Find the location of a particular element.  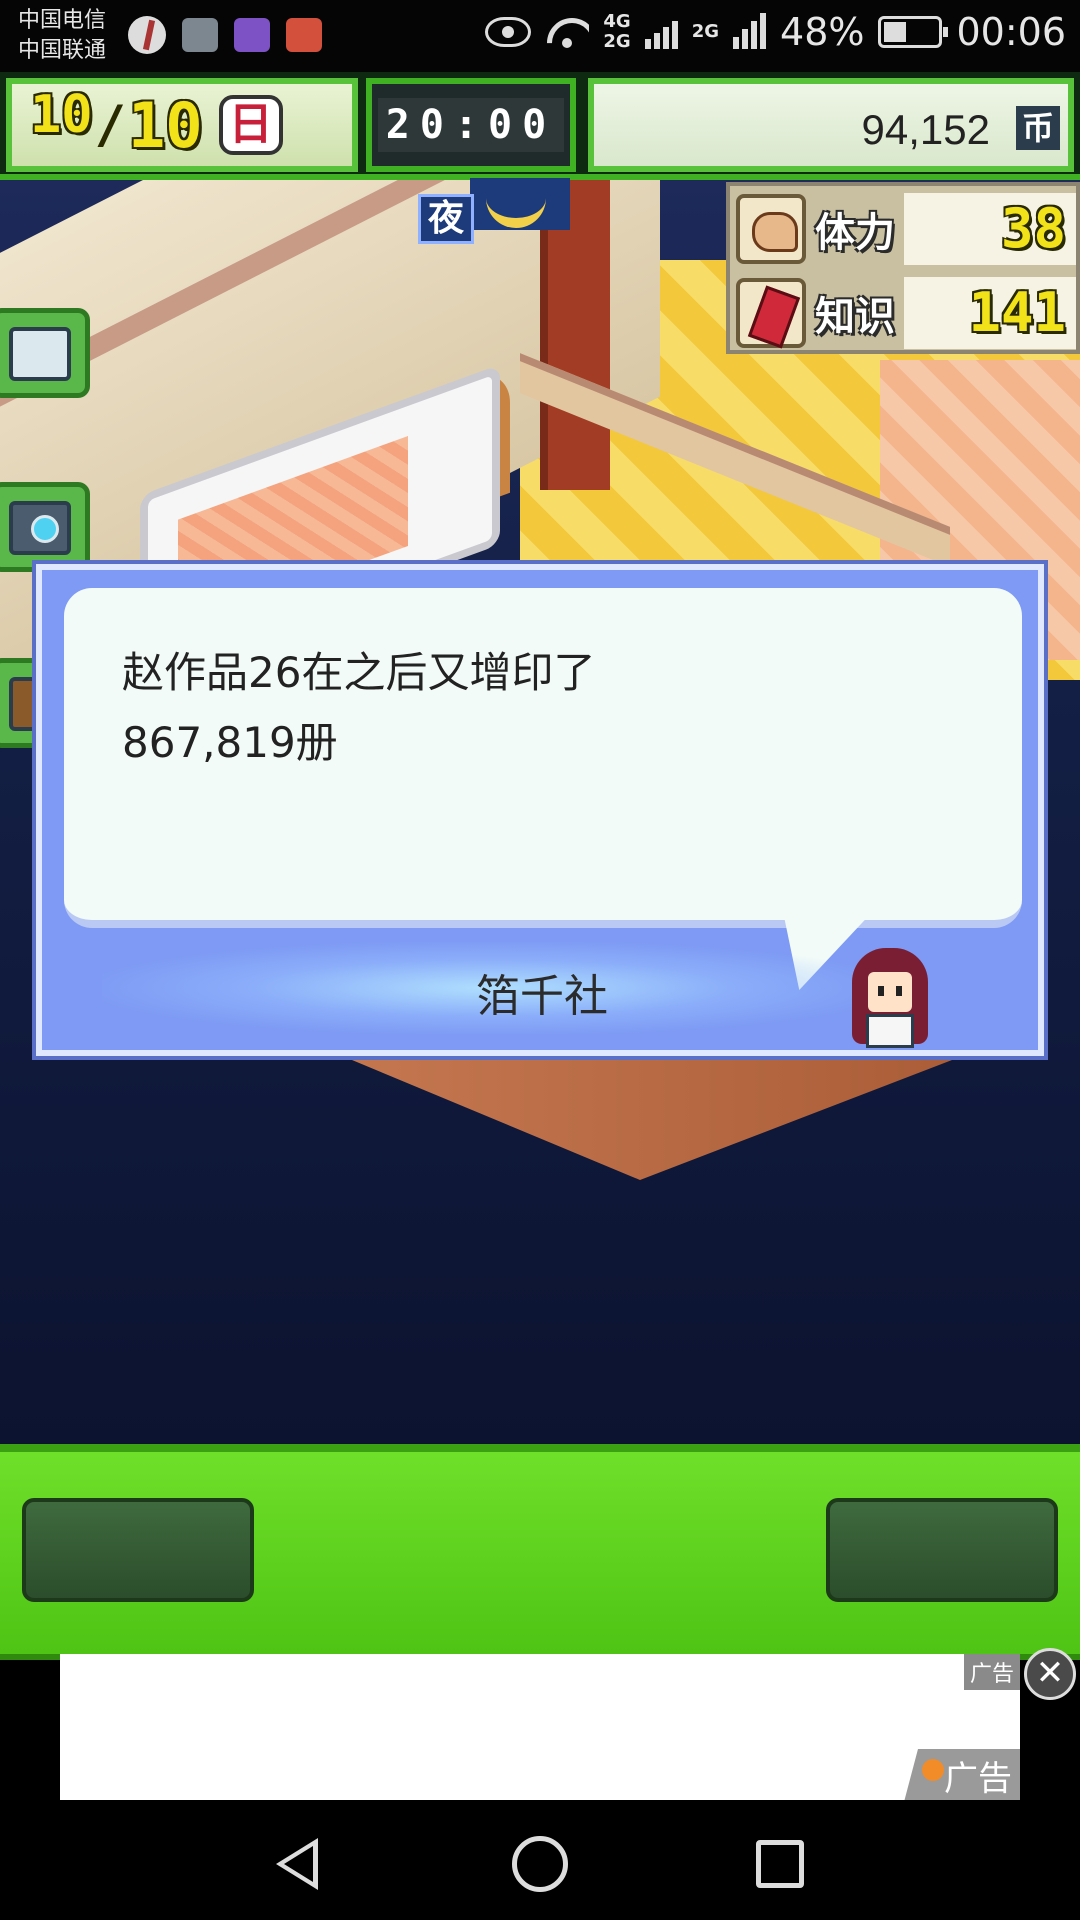

coin-icon: 币 is located at coordinates (1038, 128).